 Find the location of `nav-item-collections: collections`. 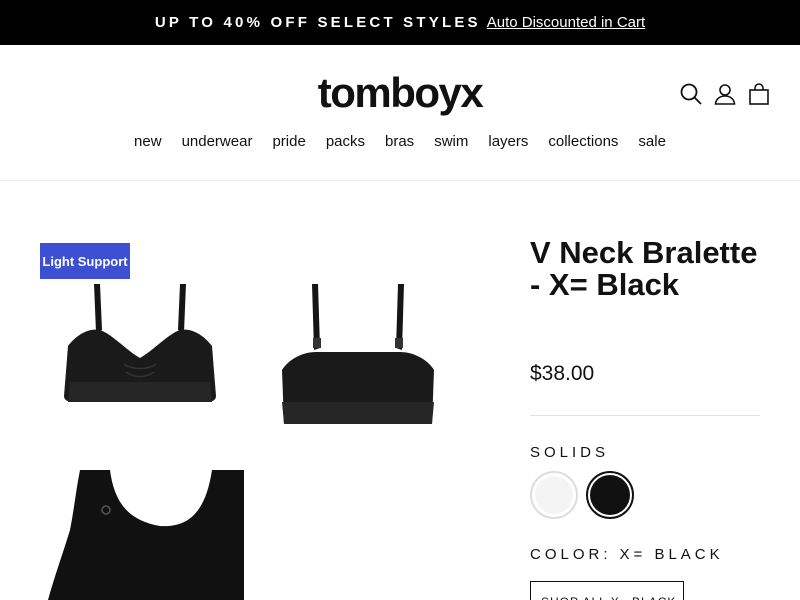

nav-item-collections: collections is located at coordinates (583, 141).